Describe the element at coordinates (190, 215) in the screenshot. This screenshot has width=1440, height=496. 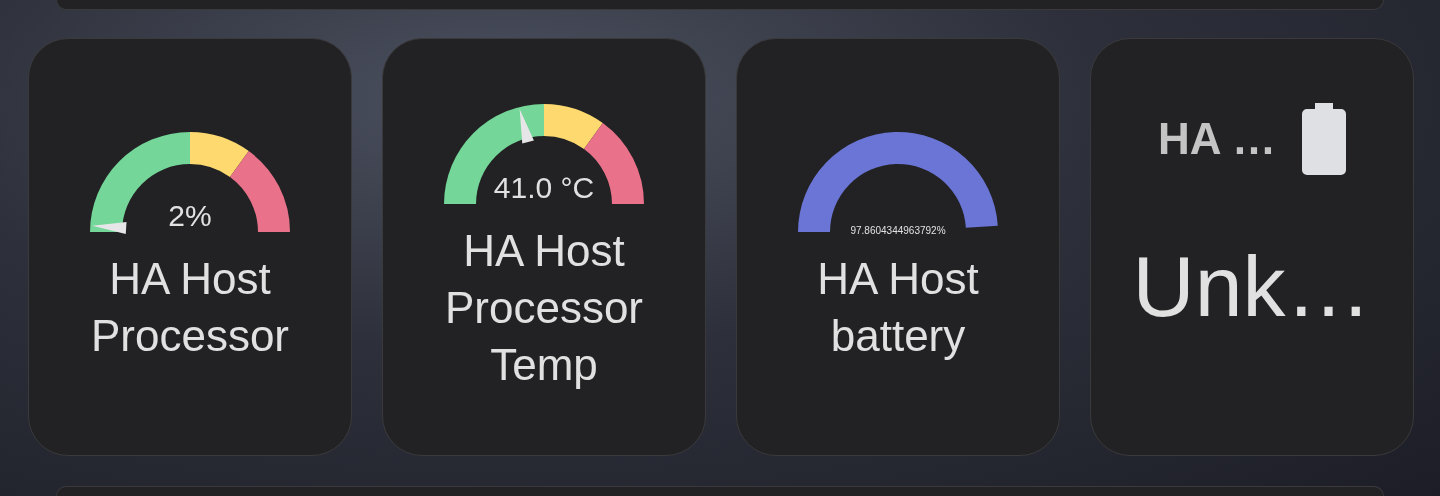
I see `gauge-value: 2%` at that location.